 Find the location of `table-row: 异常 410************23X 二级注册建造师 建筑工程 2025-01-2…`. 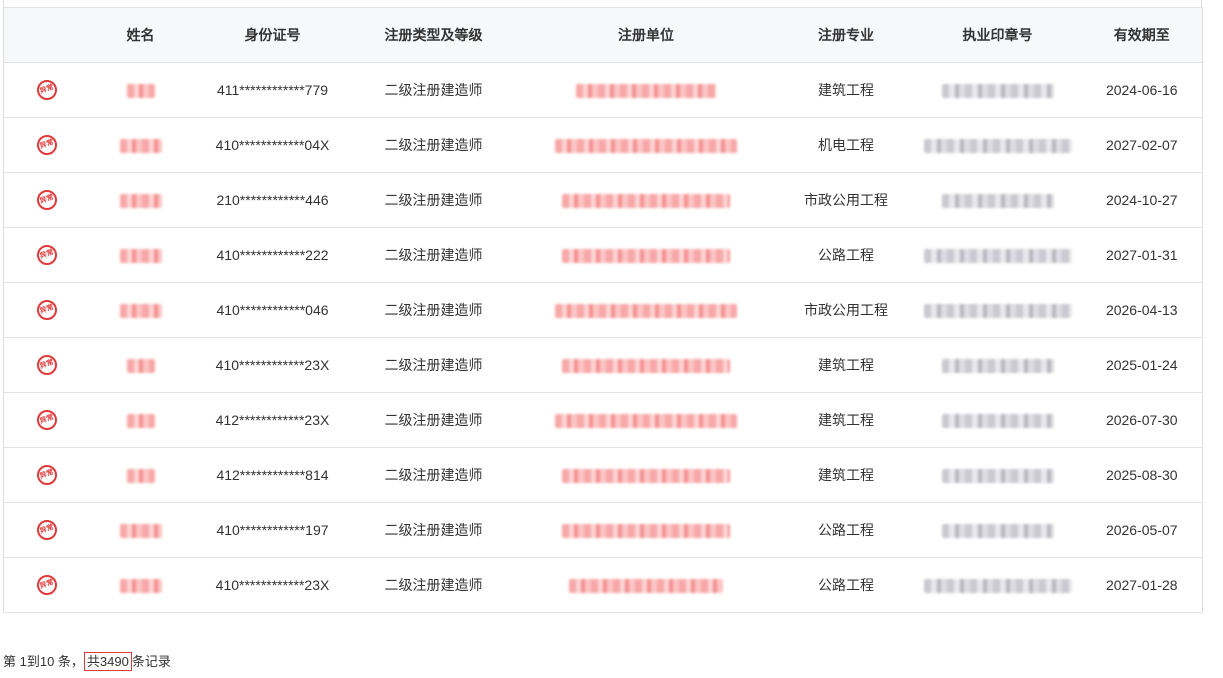

table-row: 异常 410************23X 二级注册建造师 建筑工程 2025-01-2… is located at coordinates (603, 365).